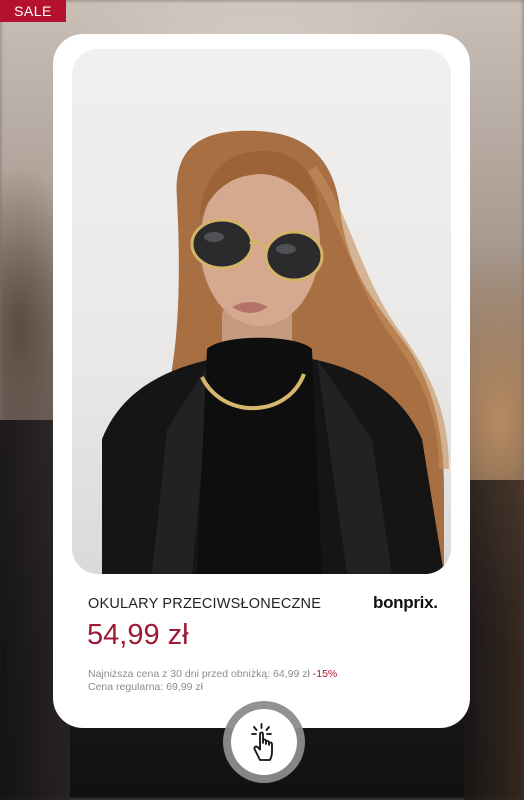 The width and height of the screenshot is (524, 800). I want to click on product-price: 54,99 zł, so click(138, 635).